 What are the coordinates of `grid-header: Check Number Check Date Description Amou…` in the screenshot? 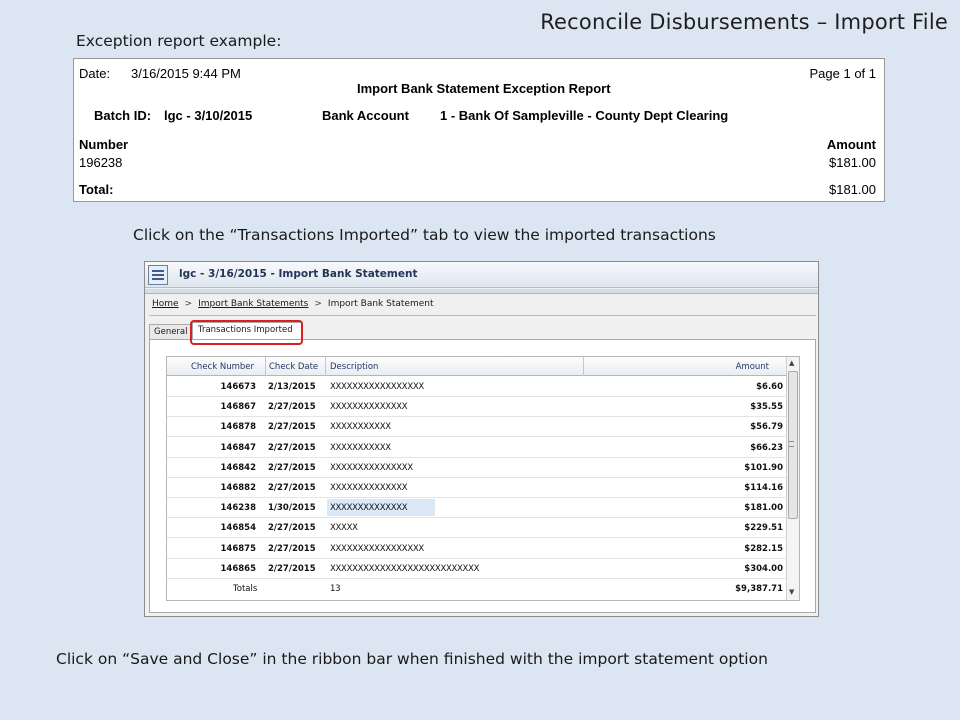 It's located at (477, 366).